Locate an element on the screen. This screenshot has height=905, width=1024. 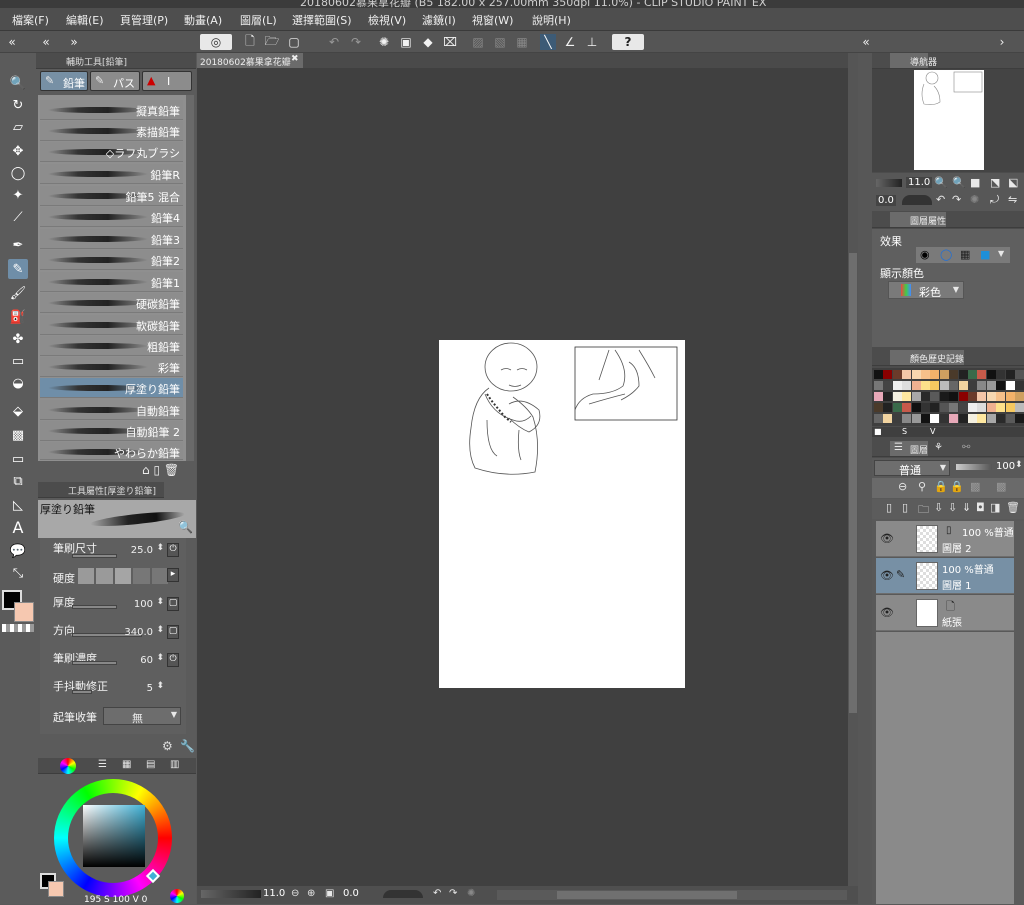
list-item: 鉛筆1 is located at coordinates (111, 282).